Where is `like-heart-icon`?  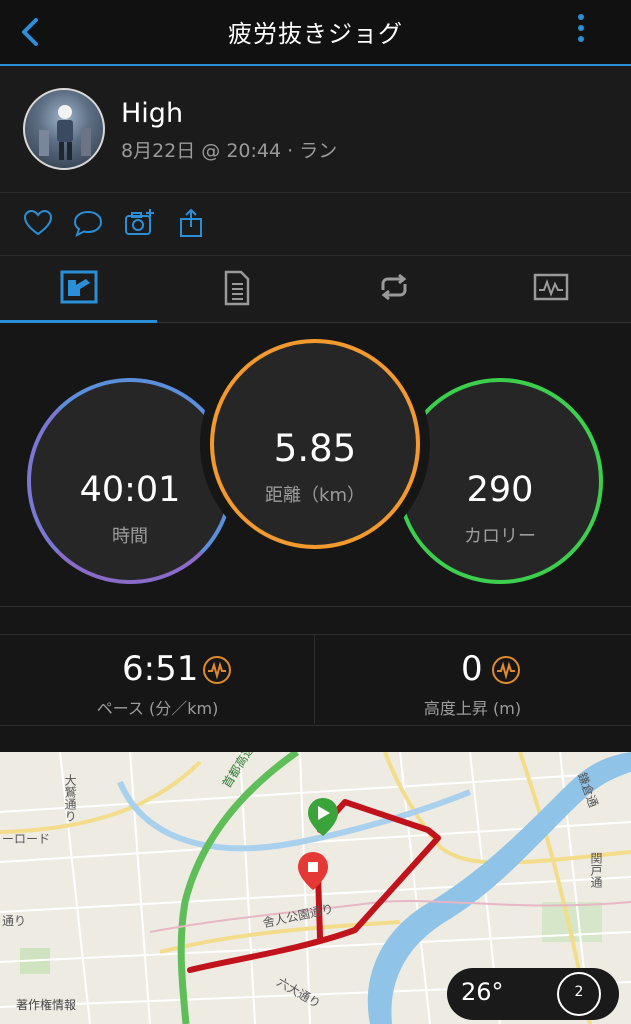
like-heart-icon is located at coordinates (38, 223).